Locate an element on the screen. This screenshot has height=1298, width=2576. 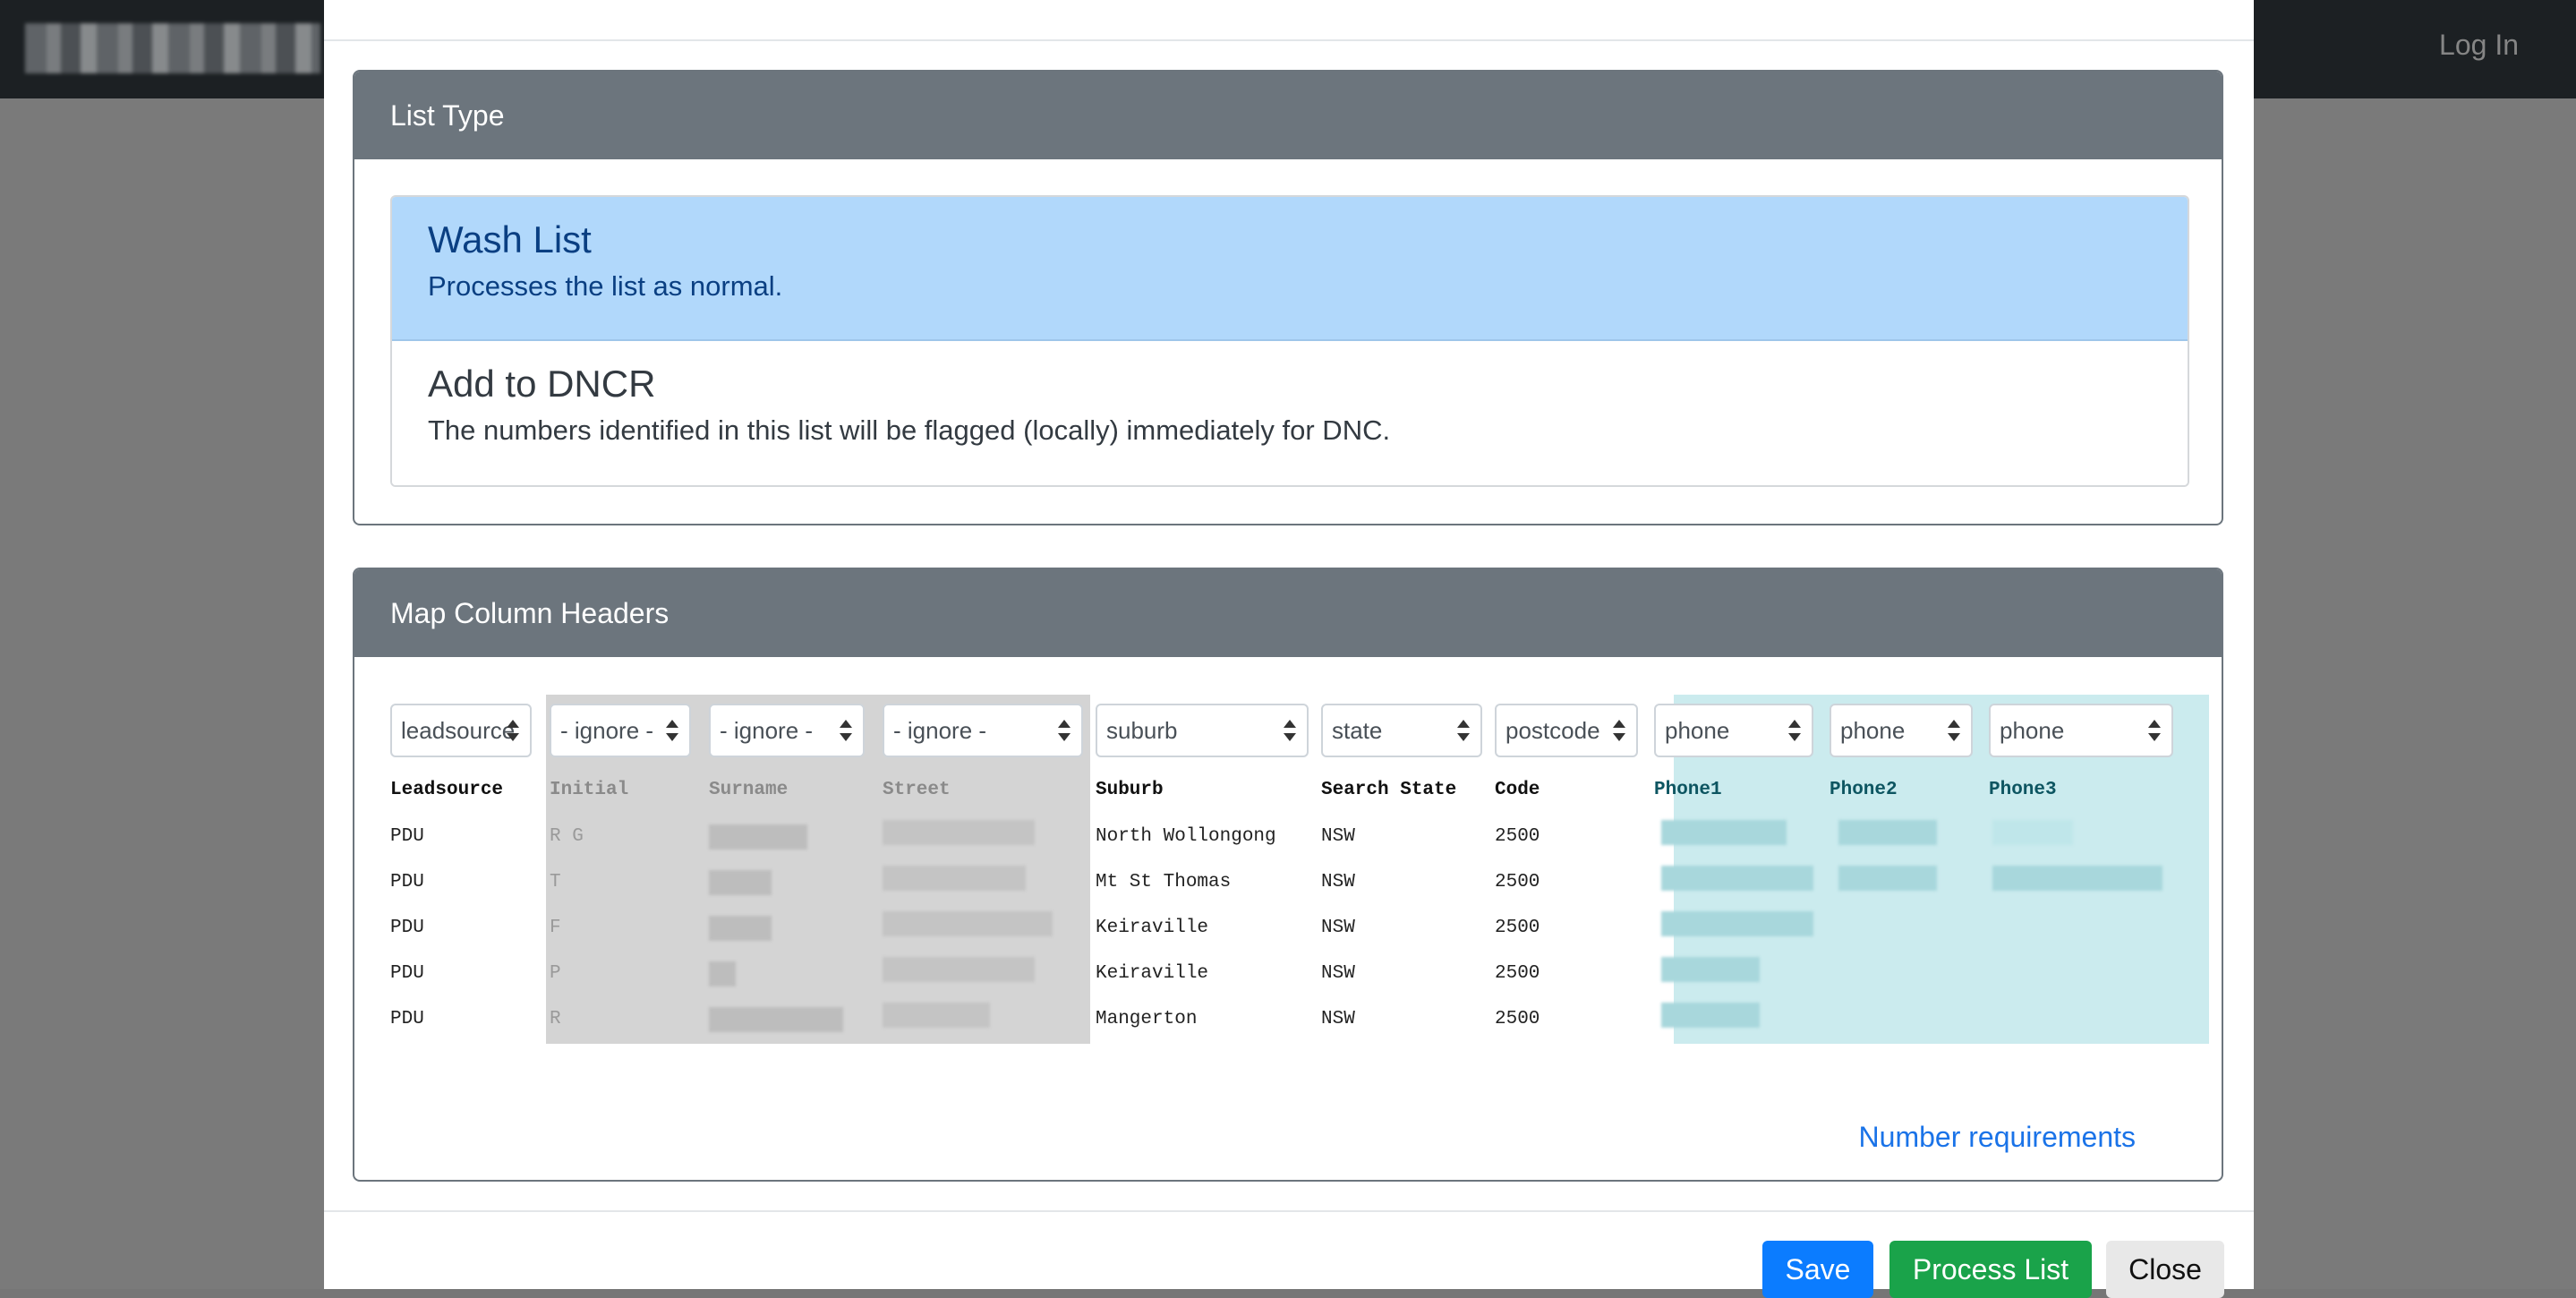
header-phone1: Phone1 is located at coordinates (1688, 790).